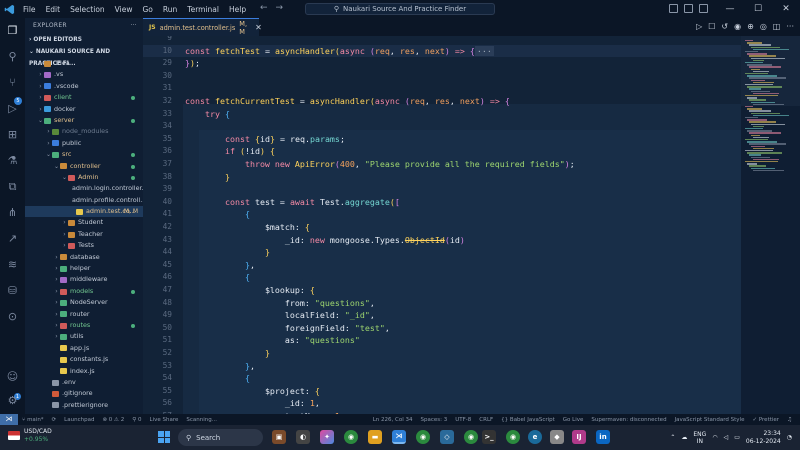 The height and width of the screenshot is (450, 800). I want to click on toggle-secondary-sidebar-icon, so click(703, 8).